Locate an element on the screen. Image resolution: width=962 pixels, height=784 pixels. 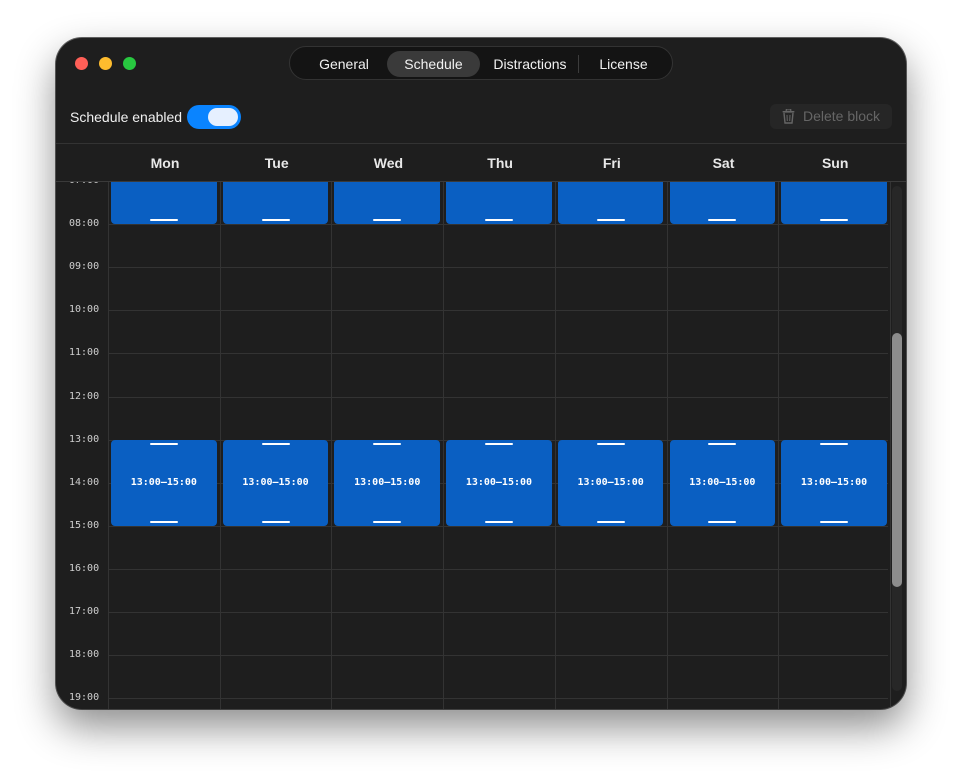
tab-bar: General Schedule Distractions License is located at coordinates (481, 63).